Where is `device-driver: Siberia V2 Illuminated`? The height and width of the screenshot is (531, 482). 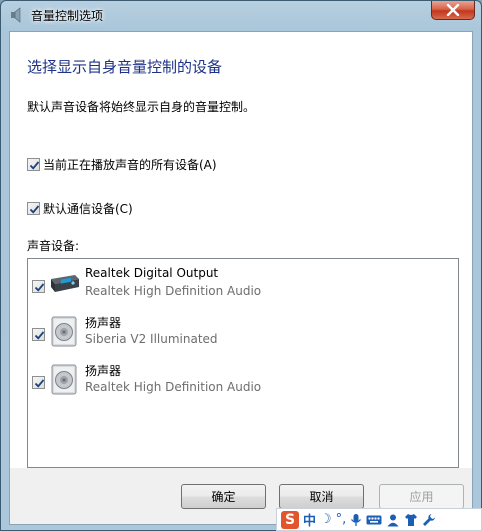 device-driver: Siberia V2 Illuminated is located at coordinates (151, 339).